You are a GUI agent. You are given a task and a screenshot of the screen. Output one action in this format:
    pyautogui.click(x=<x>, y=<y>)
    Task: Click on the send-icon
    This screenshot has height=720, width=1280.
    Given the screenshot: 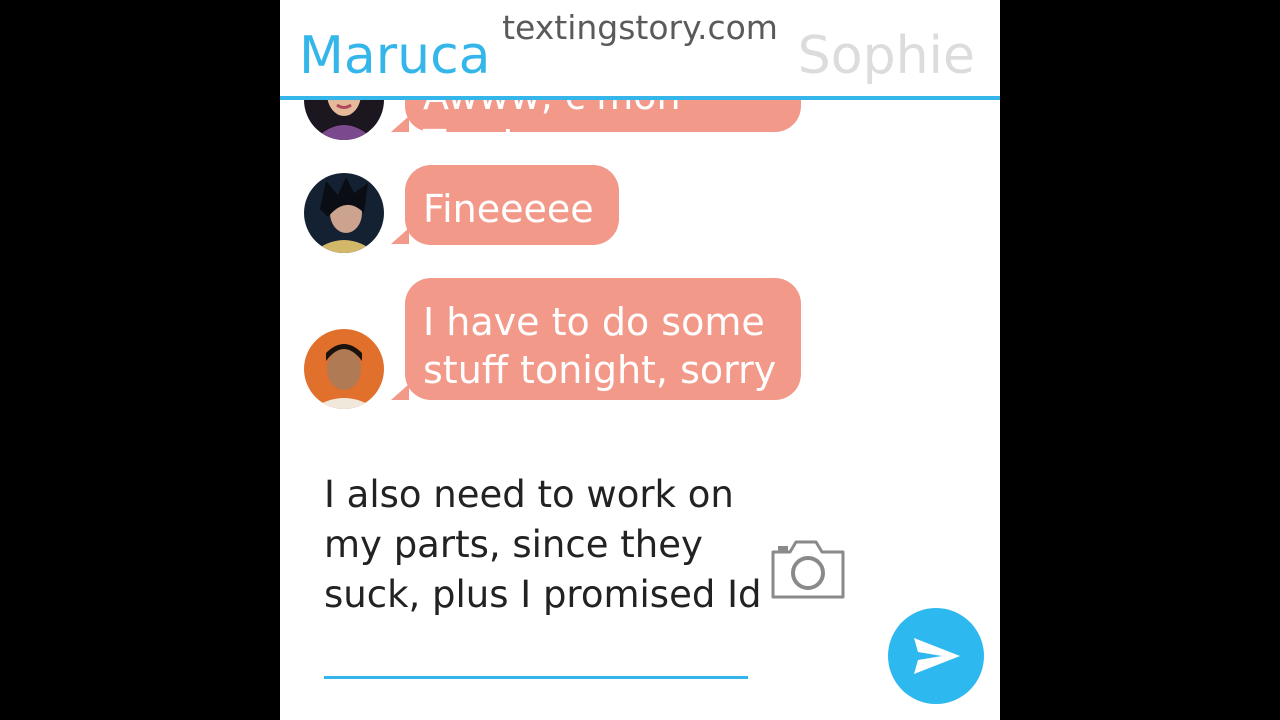 What is the action you would take?
    pyautogui.click(x=937, y=656)
    